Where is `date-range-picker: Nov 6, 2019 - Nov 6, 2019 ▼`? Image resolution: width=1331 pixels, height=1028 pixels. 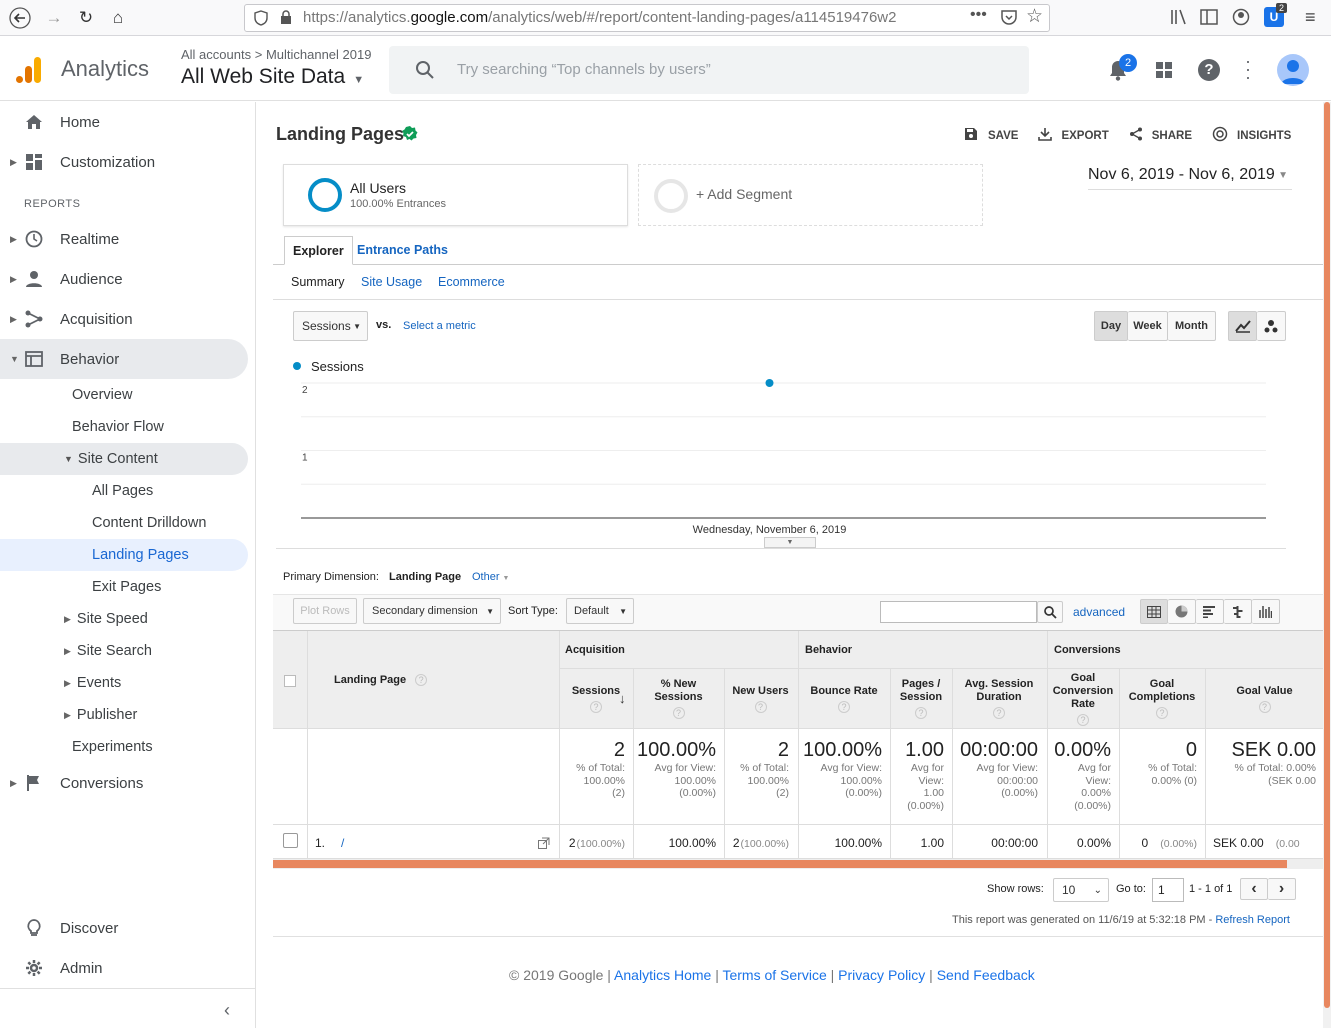
date-range-picker: Nov 6, 2019 - Nov 6, 2019 ▼ is located at coordinates (1190, 178).